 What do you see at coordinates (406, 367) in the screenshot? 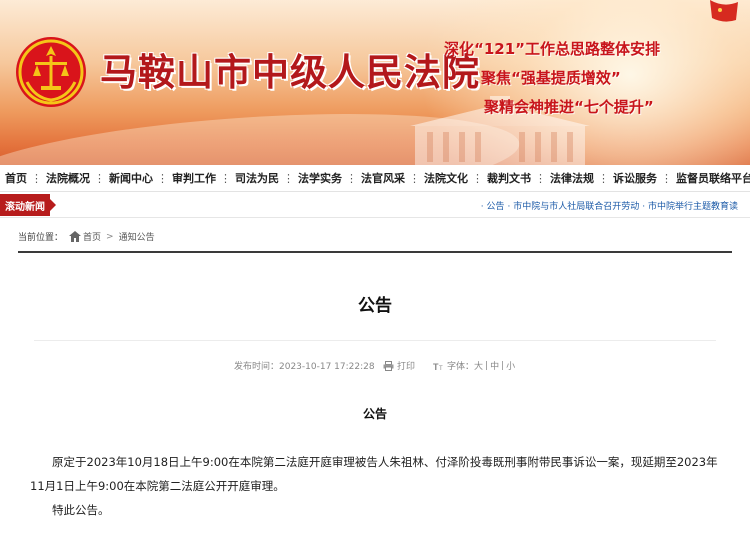
I see `print-label: 打印` at bounding box center [406, 367].